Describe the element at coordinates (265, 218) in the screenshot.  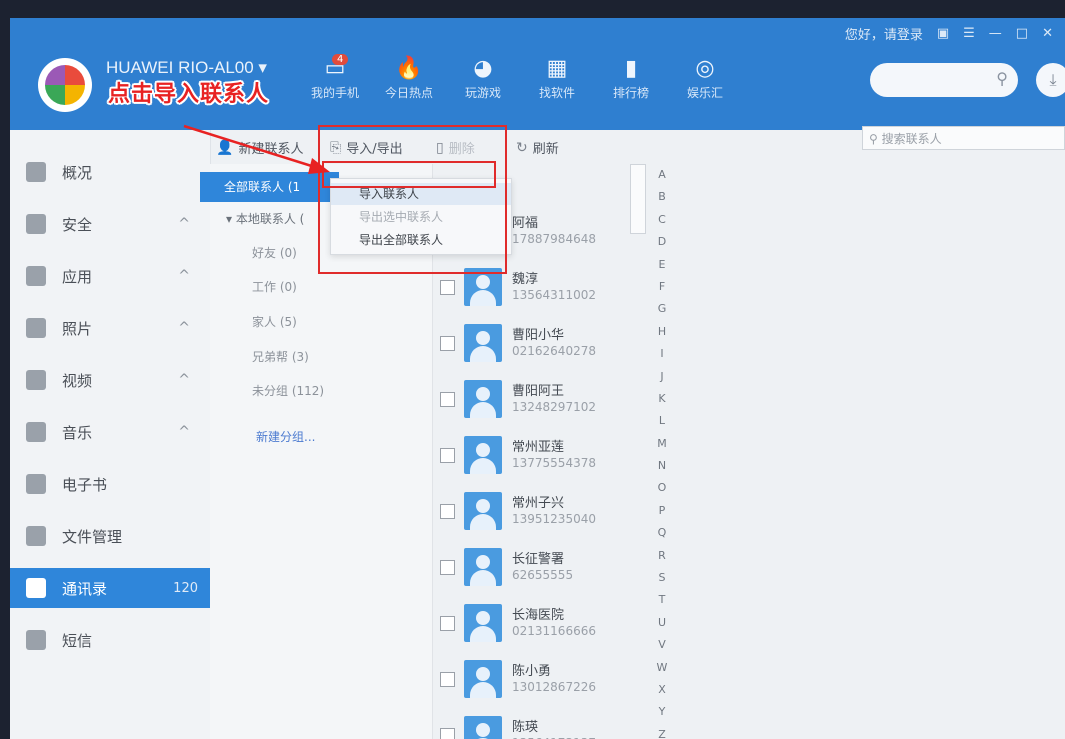
I see `group-local-contacts: ▾ 本地联系人 (` at that location.